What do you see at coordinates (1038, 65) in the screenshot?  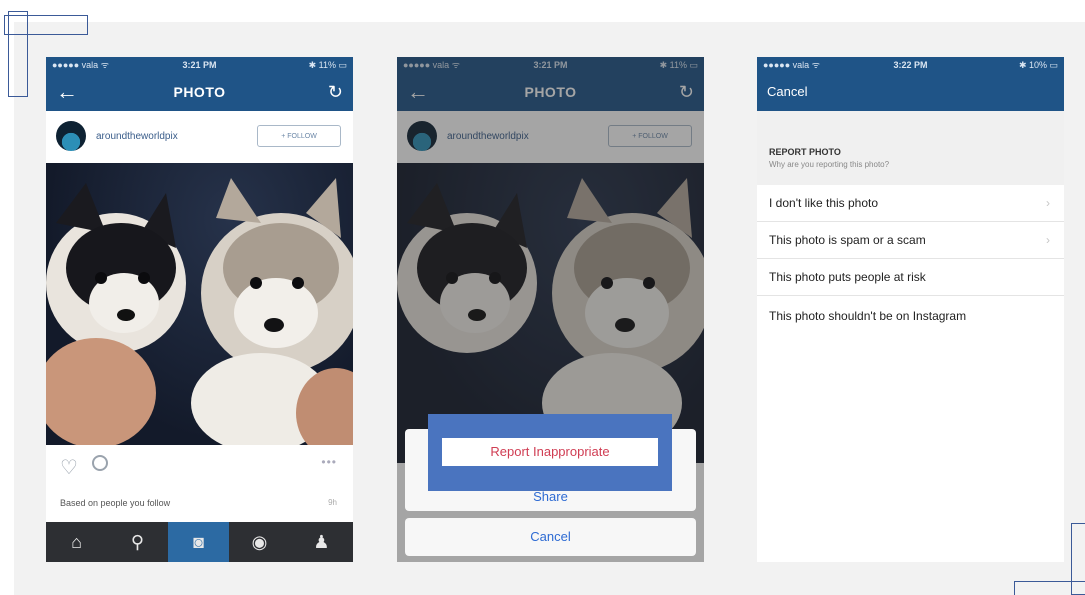 I see `battery-label: ✱ 10% ▭` at bounding box center [1038, 65].